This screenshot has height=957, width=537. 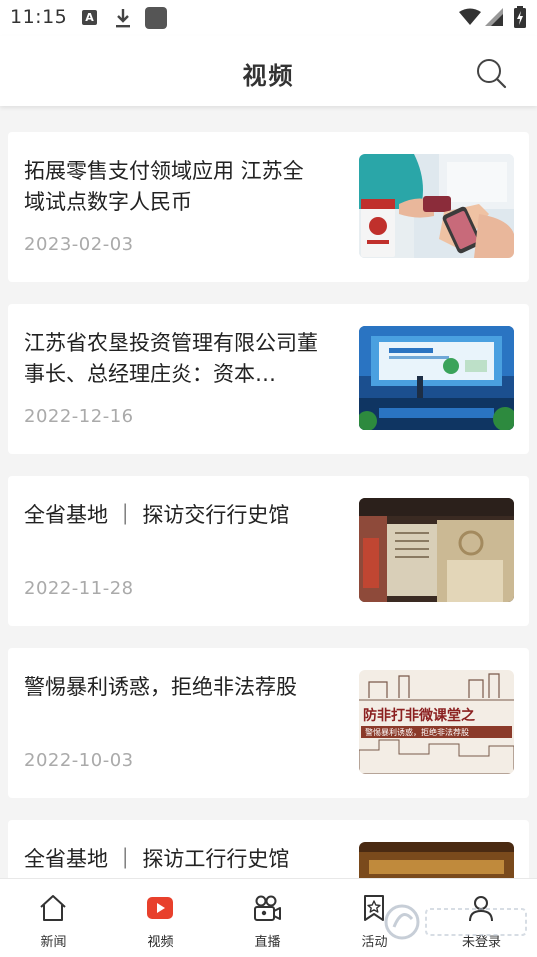 What do you see at coordinates (267, 942) in the screenshot?
I see `nav-label-live: 直播` at bounding box center [267, 942].